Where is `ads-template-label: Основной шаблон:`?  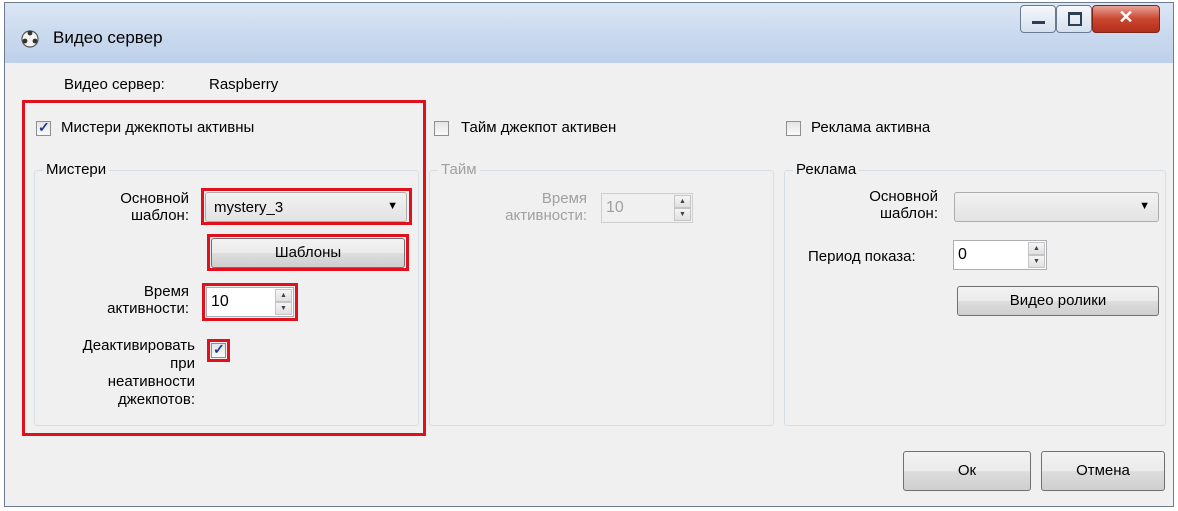
ads-template-label: Основной шаблон: is located at coordinates (903, 205).